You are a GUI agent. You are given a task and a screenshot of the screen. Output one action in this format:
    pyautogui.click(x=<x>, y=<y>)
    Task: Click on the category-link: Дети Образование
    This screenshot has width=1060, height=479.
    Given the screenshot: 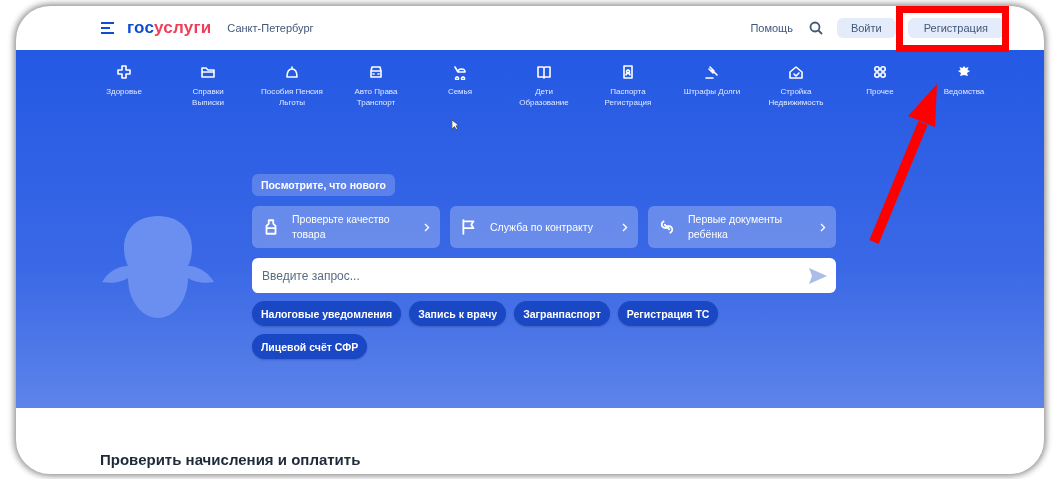 What is the action you would take?
    pyautogui.click(x=544, y=95)
    